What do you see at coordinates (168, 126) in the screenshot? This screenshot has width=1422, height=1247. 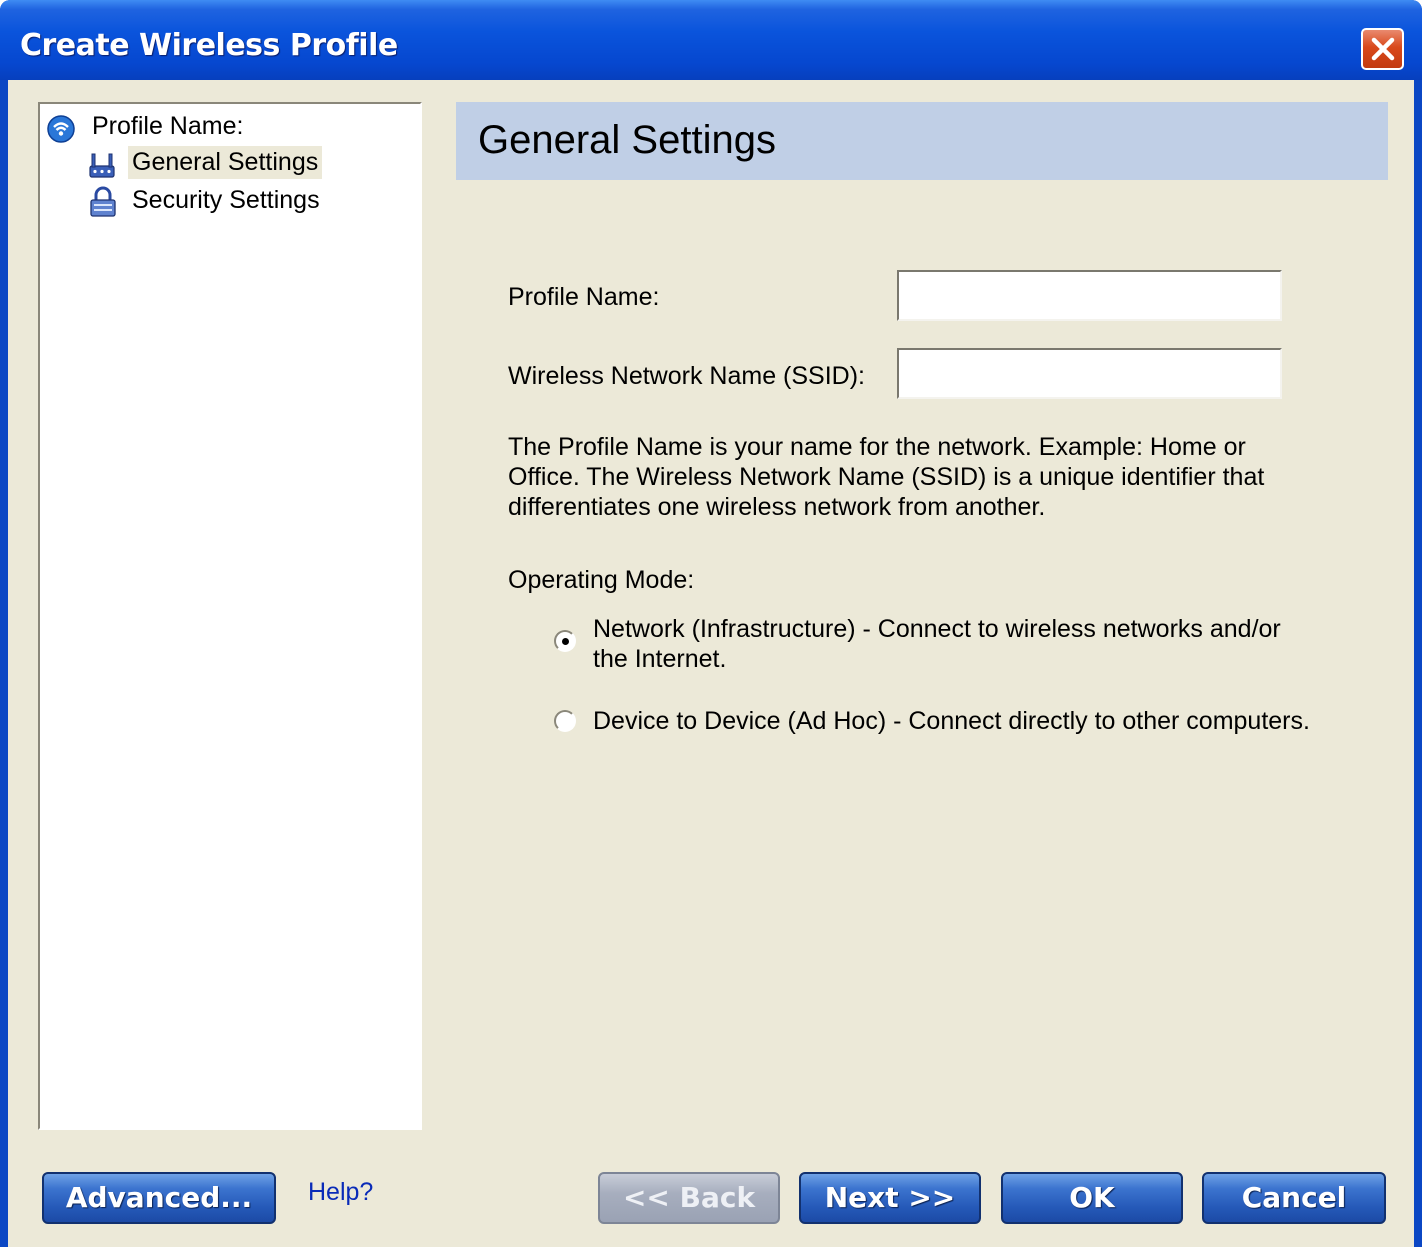 I see `tree-root-label: Profile Name:` at bounding box center [168, 126].